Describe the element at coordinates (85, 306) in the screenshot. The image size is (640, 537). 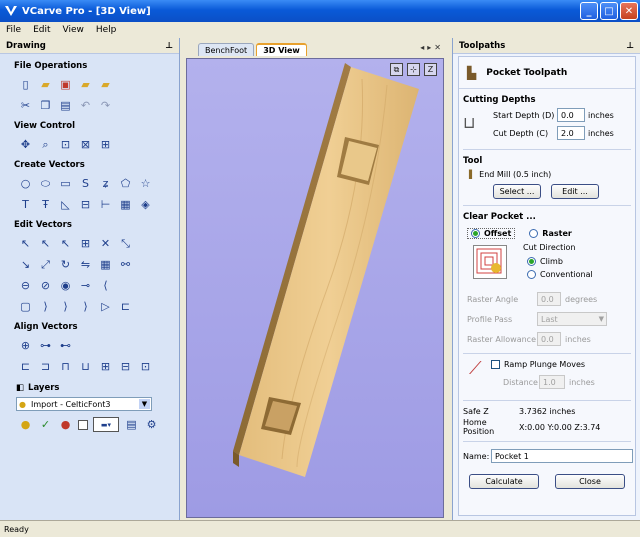
I see `smooth-icon: ⟩` at that location.